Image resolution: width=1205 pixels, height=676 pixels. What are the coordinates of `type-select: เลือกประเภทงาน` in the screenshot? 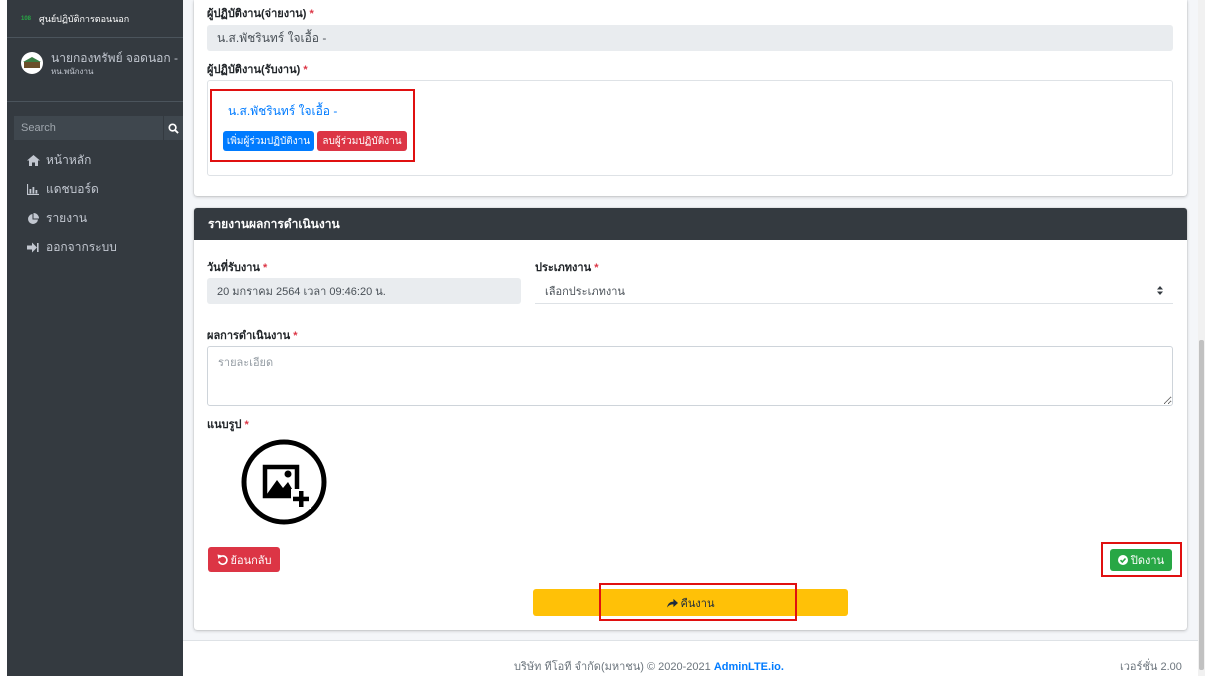 It's located at (854, 291).